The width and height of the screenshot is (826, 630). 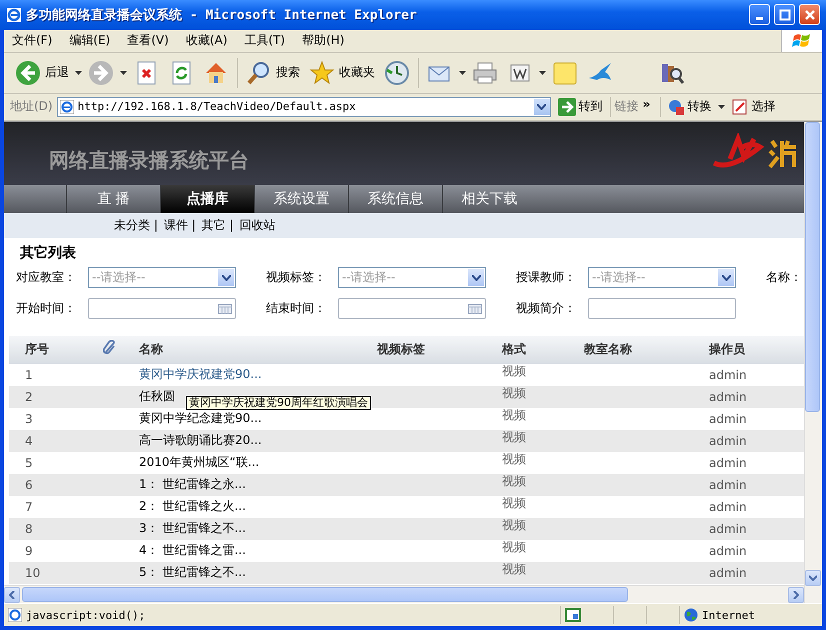 What do you see at coordinates (753, 107) in the screenshot?
I see `select-button: 选择` at bounding box center [753, 107].